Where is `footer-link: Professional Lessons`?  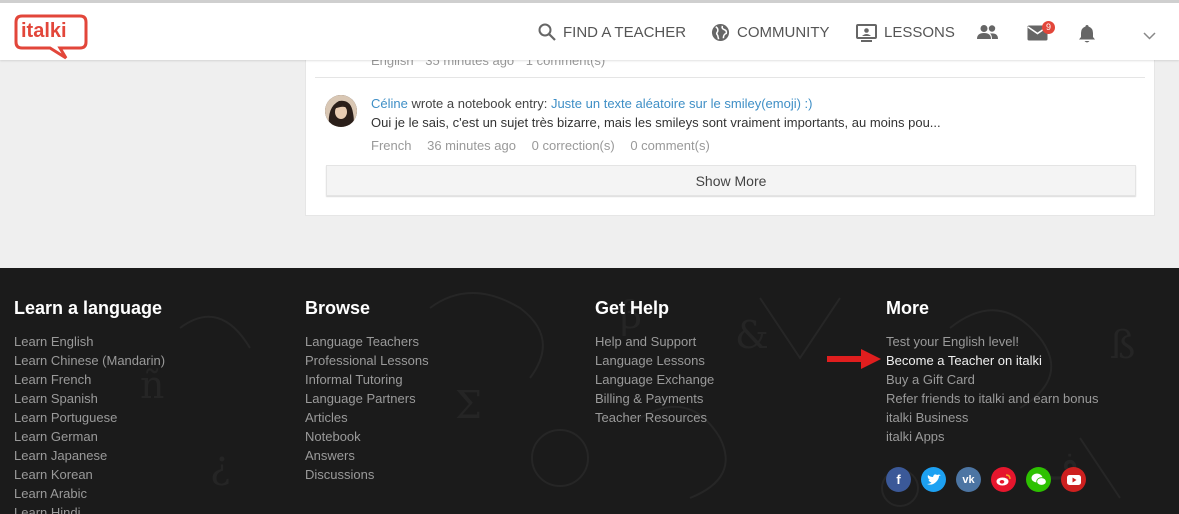 footer-link: Professional Lessons is located at coordinates (367, 360).